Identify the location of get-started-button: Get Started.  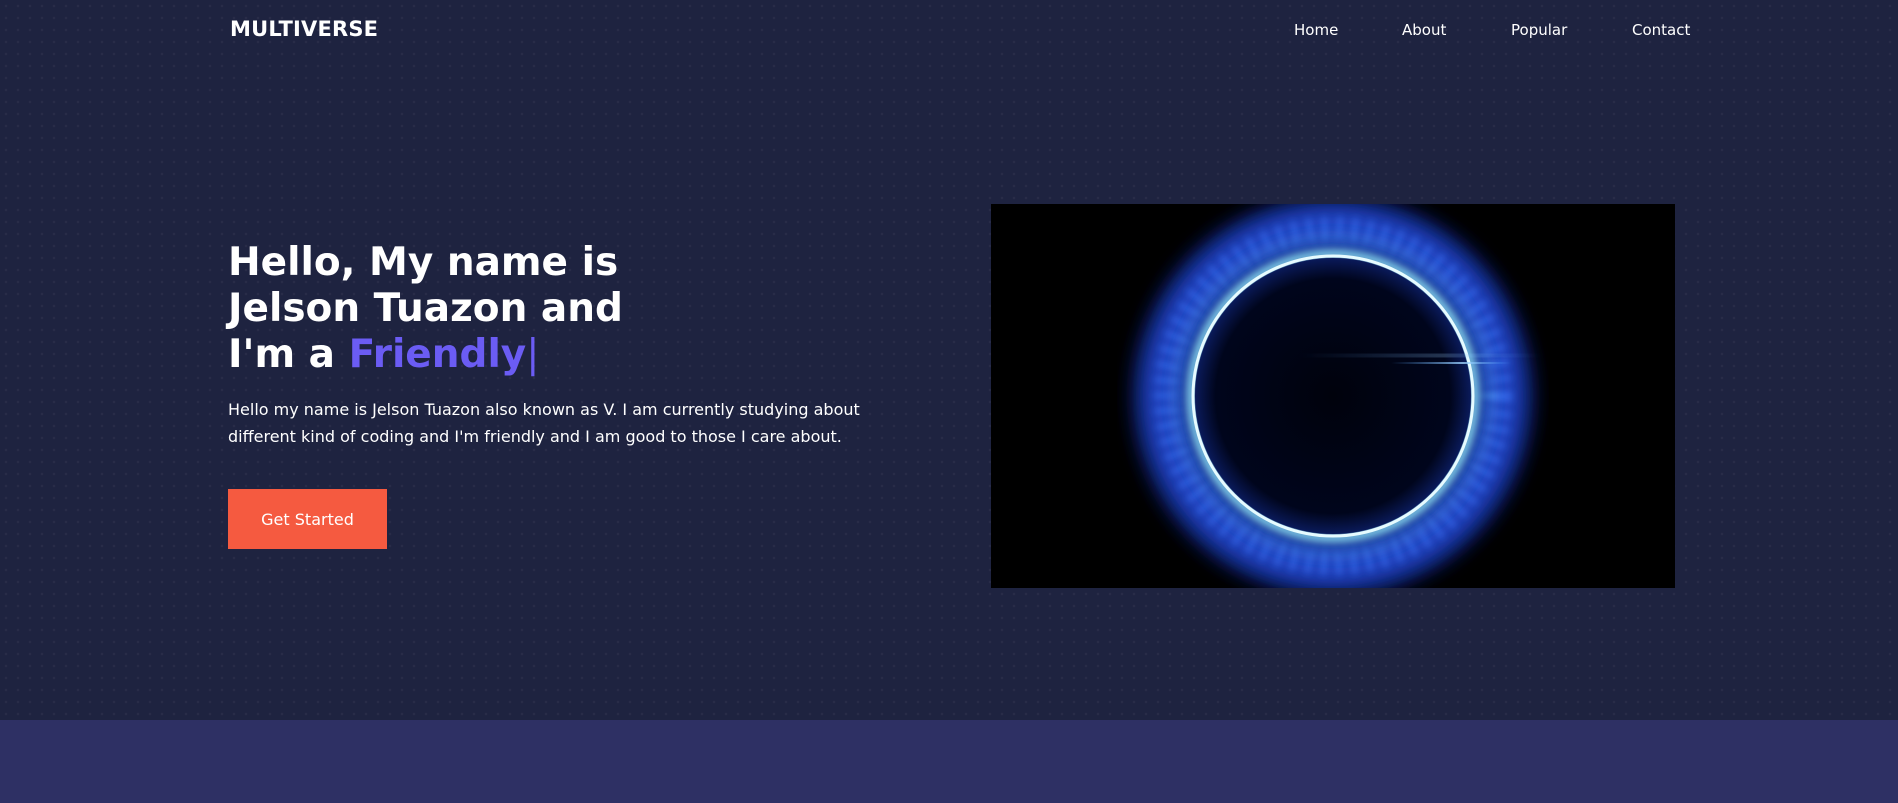
(307, 519).